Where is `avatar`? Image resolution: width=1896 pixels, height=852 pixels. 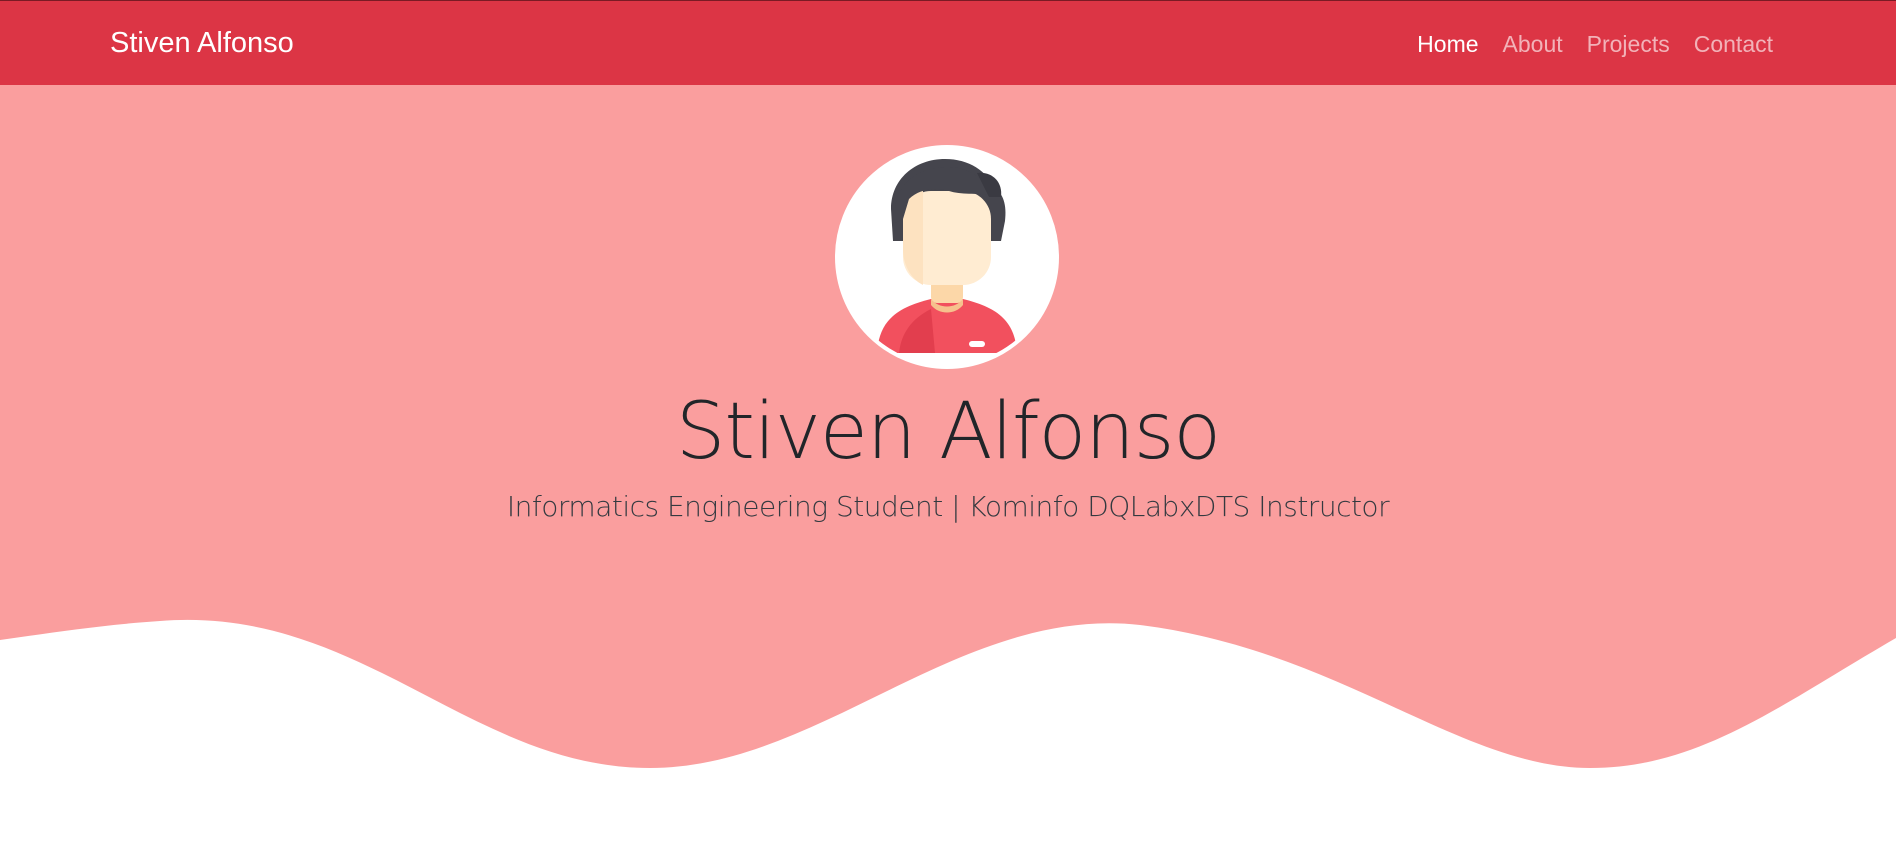 avatar is located at coordinates (947, 257).